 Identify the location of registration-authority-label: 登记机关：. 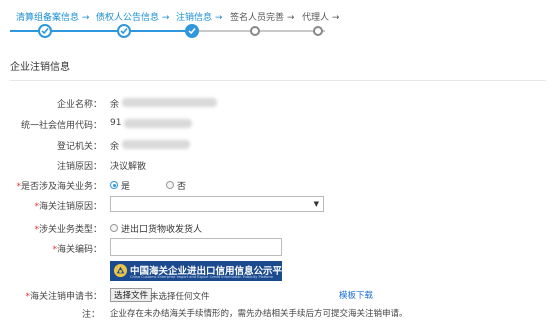
(79, 147).